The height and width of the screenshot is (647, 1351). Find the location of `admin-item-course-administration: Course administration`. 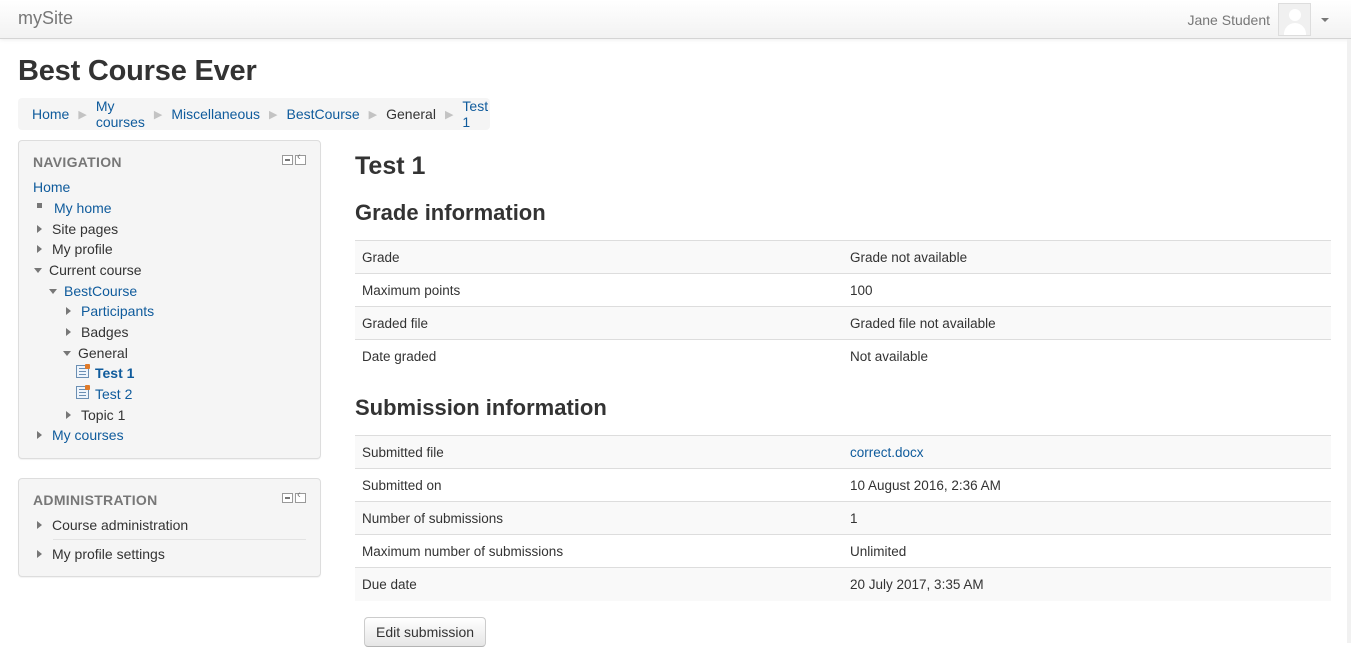

admin-item-course-administration: Course administration is located at coordinates (112, 525).